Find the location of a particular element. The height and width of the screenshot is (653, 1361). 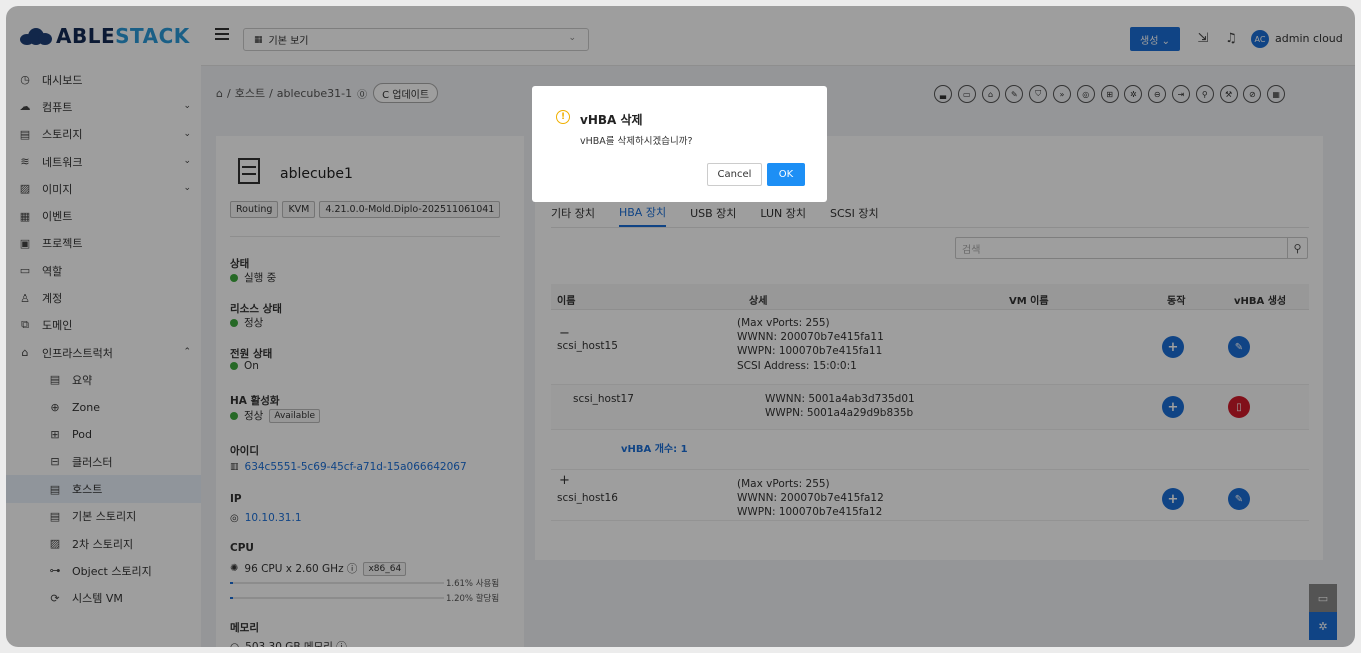

confirm-dialog: ! vHBA 삭제 vHBA를 삭제하시겠습니까? Cancel OK is located at coordinates (679, 144).